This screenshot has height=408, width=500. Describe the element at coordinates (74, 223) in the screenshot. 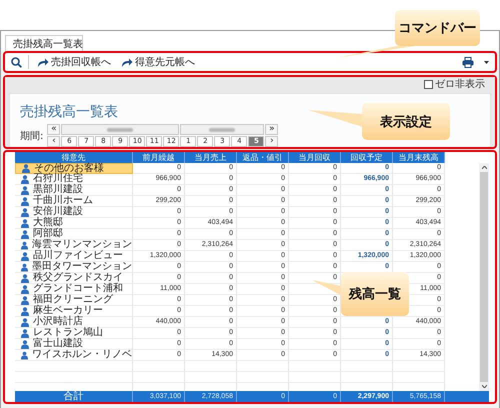

I see `customer-cell: 大熊邸` at that location.